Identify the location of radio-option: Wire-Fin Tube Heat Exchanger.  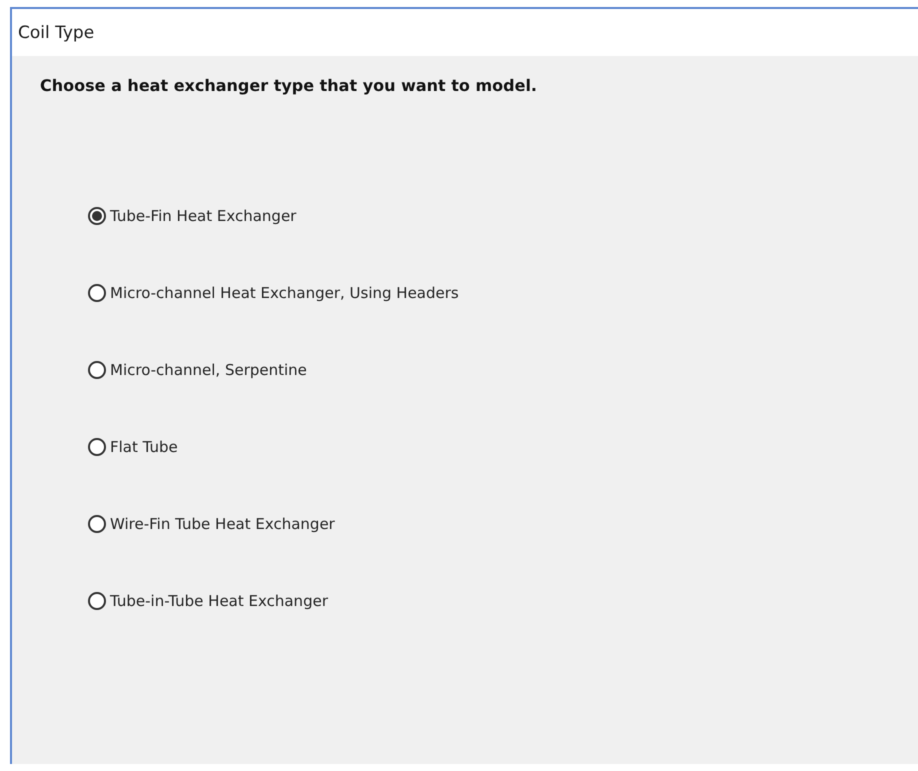
(211, 524).